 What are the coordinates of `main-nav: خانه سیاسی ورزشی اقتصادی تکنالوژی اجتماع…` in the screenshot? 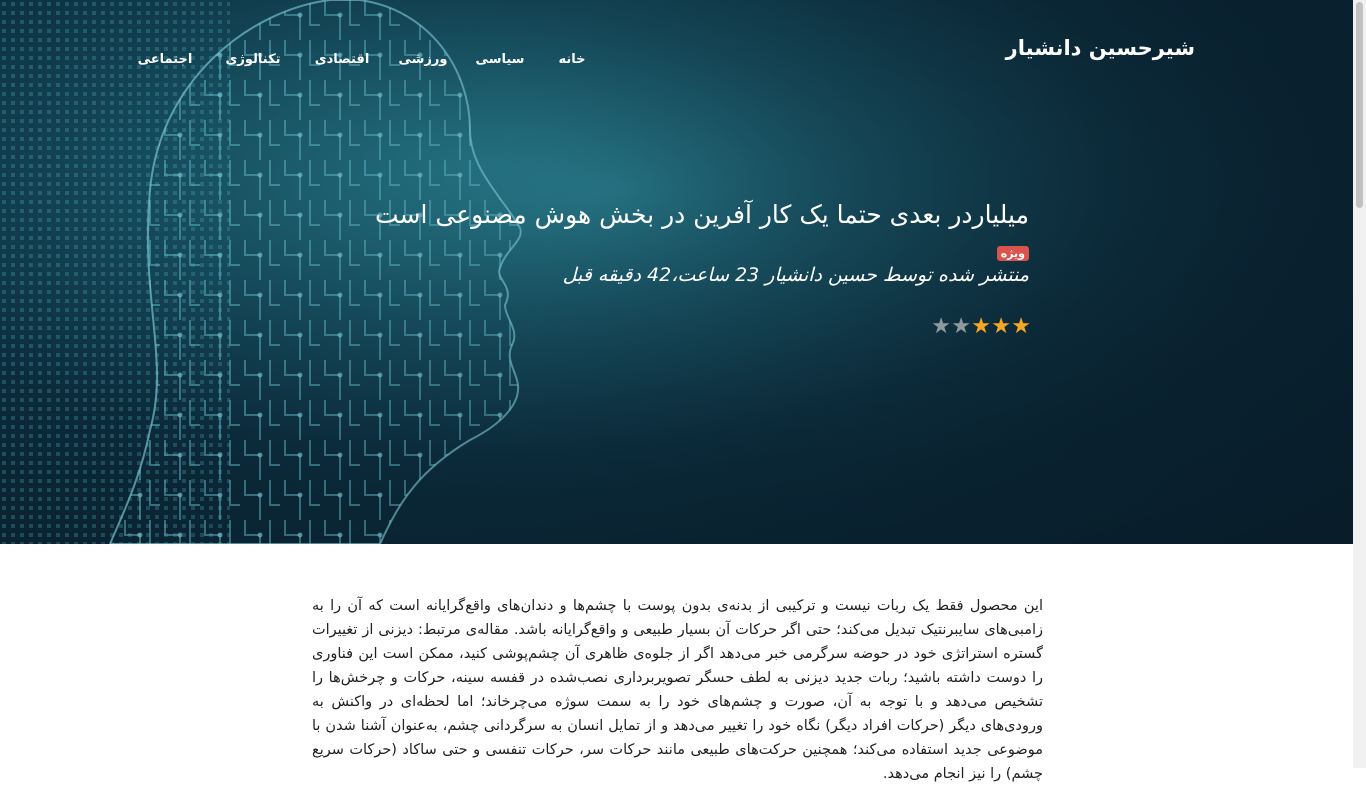 It's located at (370, 63).